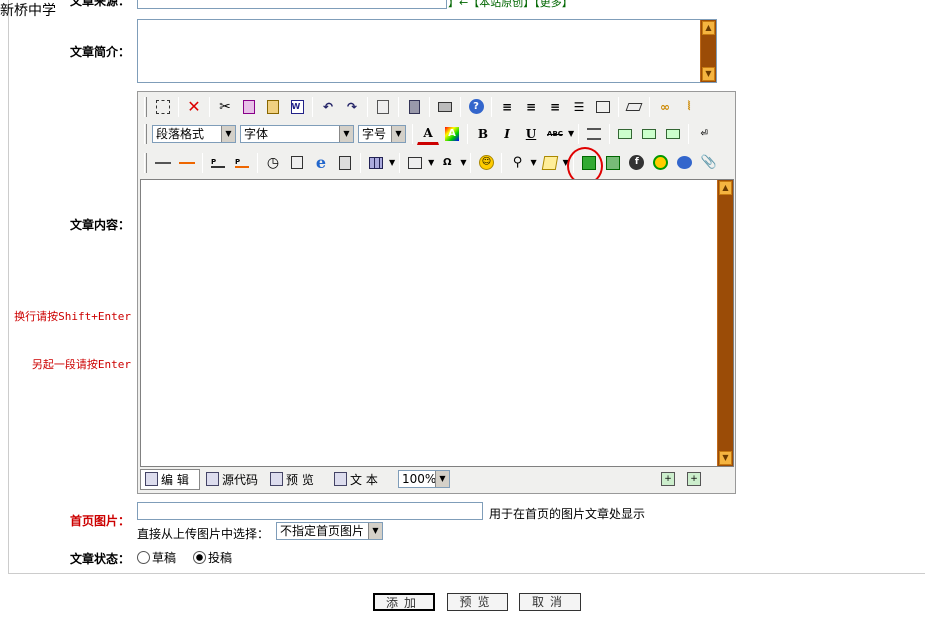  What do you see at coordinates (533, 162) in the screenshot?
I see `zoom-dropdown-icon: ▼` at bounding box center [533, 162].